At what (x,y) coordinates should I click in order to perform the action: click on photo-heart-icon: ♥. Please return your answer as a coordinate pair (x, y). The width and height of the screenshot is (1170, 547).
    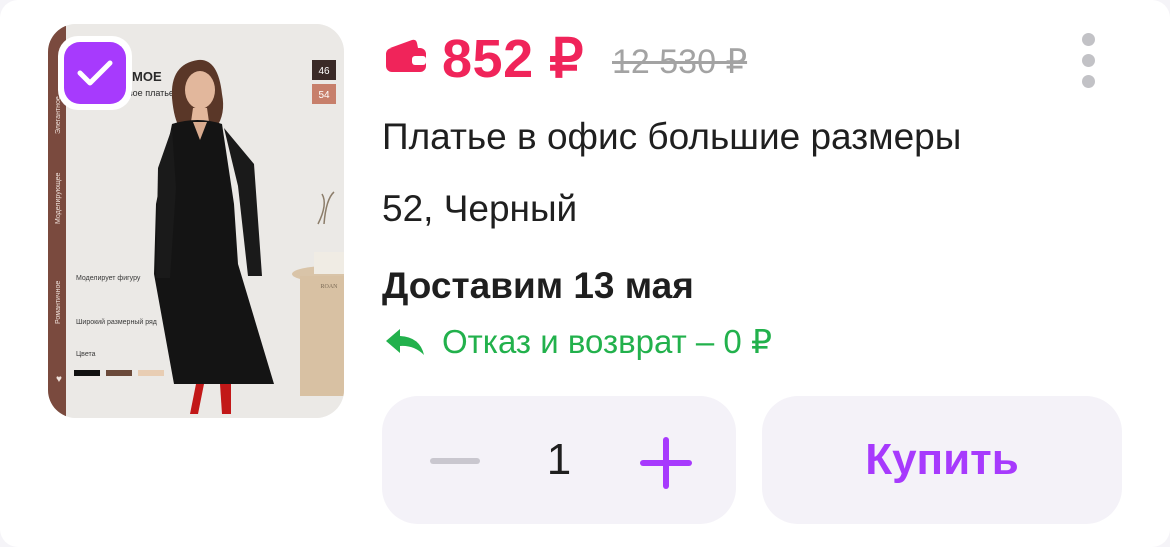
    Looking at the image, I should click on (59, 379).